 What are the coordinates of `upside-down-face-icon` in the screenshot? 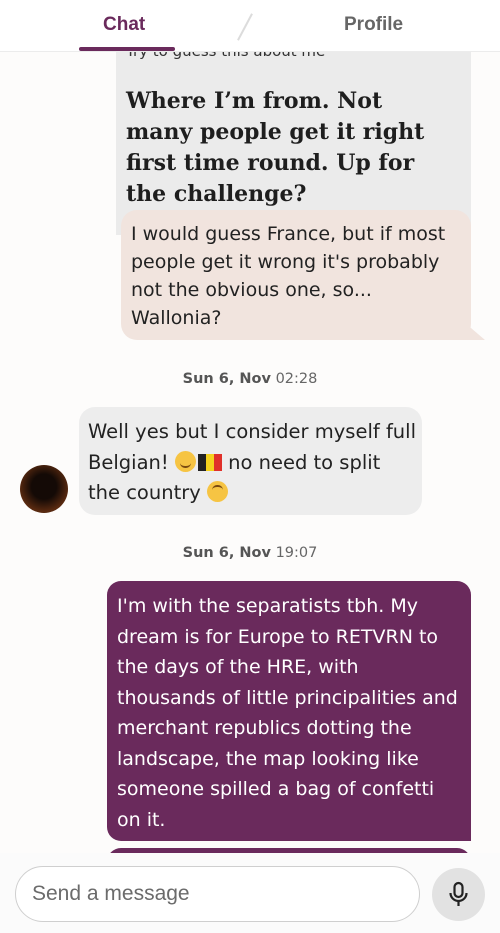 It's located at (217, 491).